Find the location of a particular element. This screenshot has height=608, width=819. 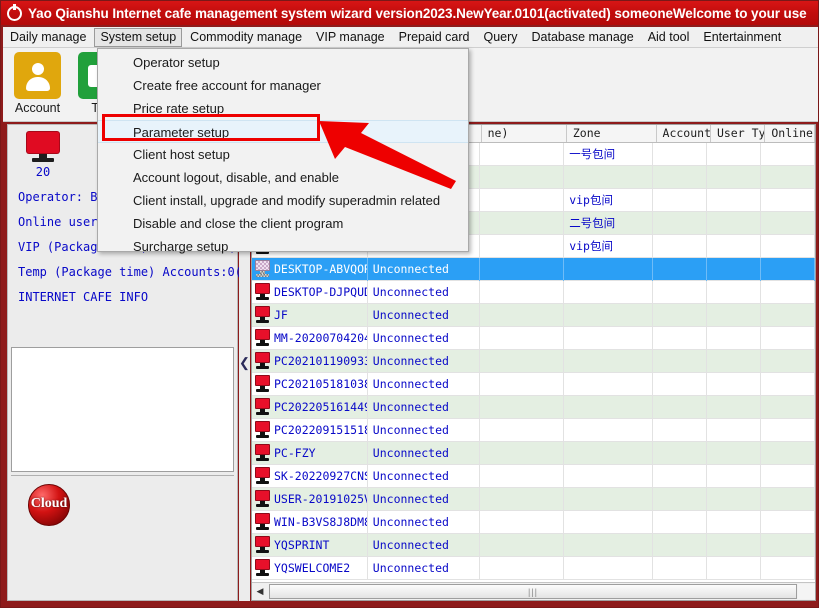

table-cell-hostname: PC202101190933 is located at coordinates (310, 361).